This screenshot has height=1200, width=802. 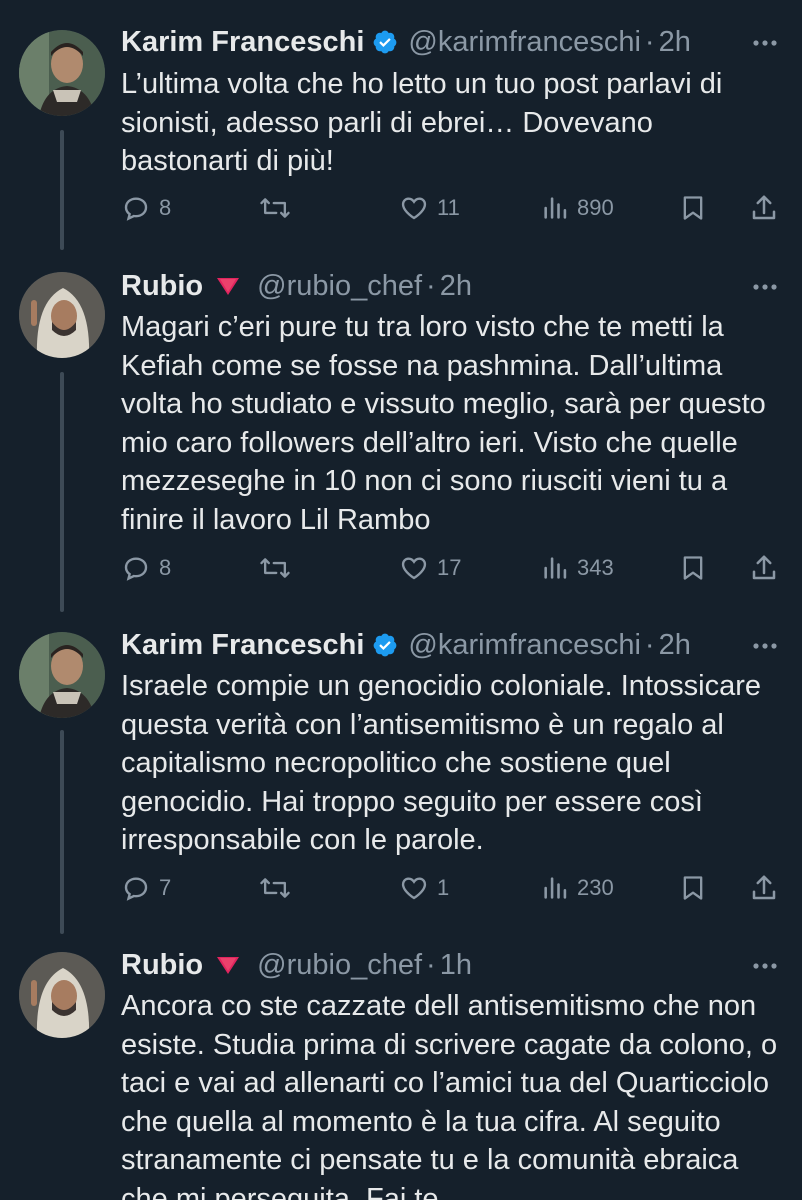 I want to click on tweet-header: Rubio @rubio_chef · 1h, so click(x=296, y=965).